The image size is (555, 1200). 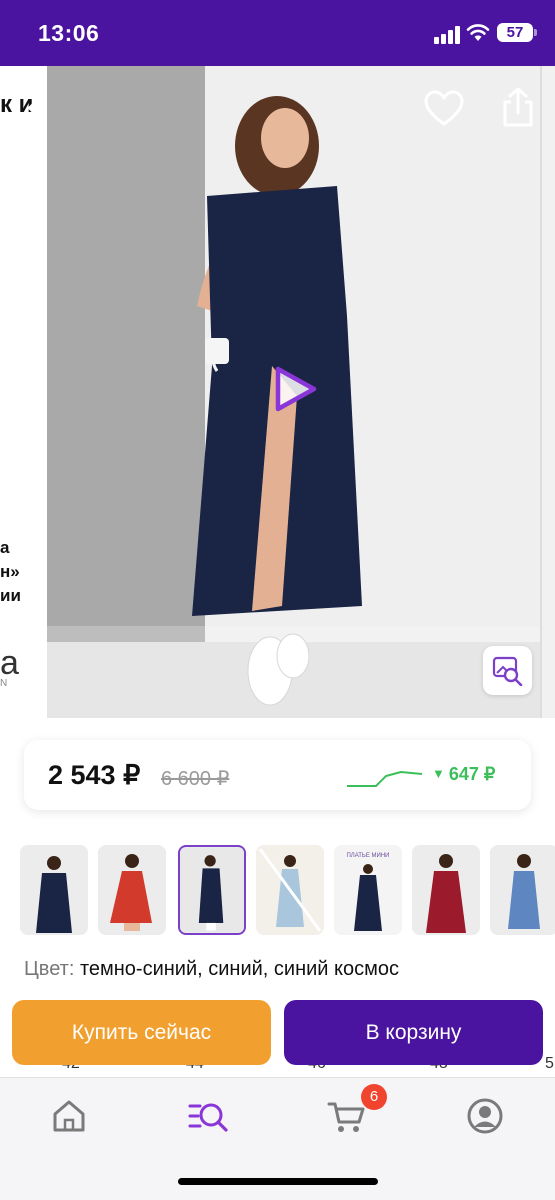 What do you see at coordinates (5, 547) in the screenshot?
I see `previous-slide-line: а` at bounding box center [5, 547].